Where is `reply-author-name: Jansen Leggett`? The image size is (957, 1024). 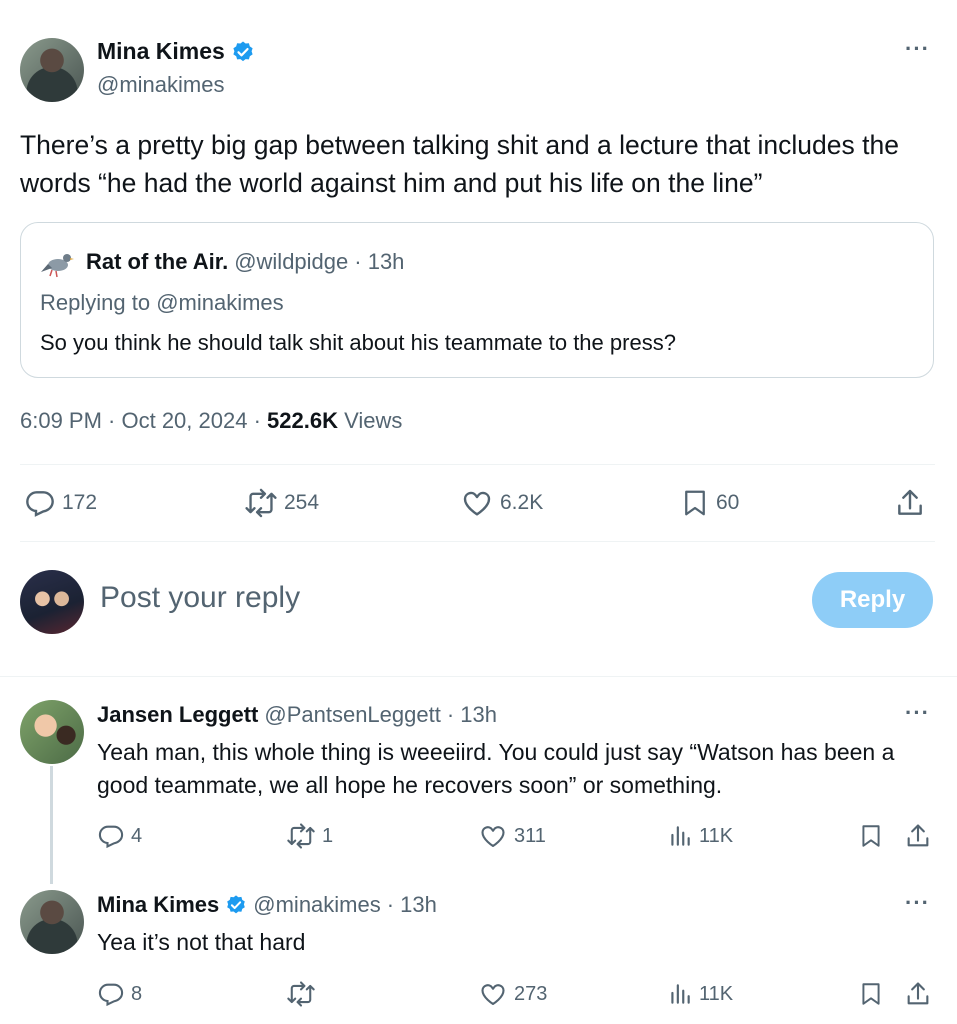 reply-author-name: Jansen Leggett is located at coordinates (177, 715).